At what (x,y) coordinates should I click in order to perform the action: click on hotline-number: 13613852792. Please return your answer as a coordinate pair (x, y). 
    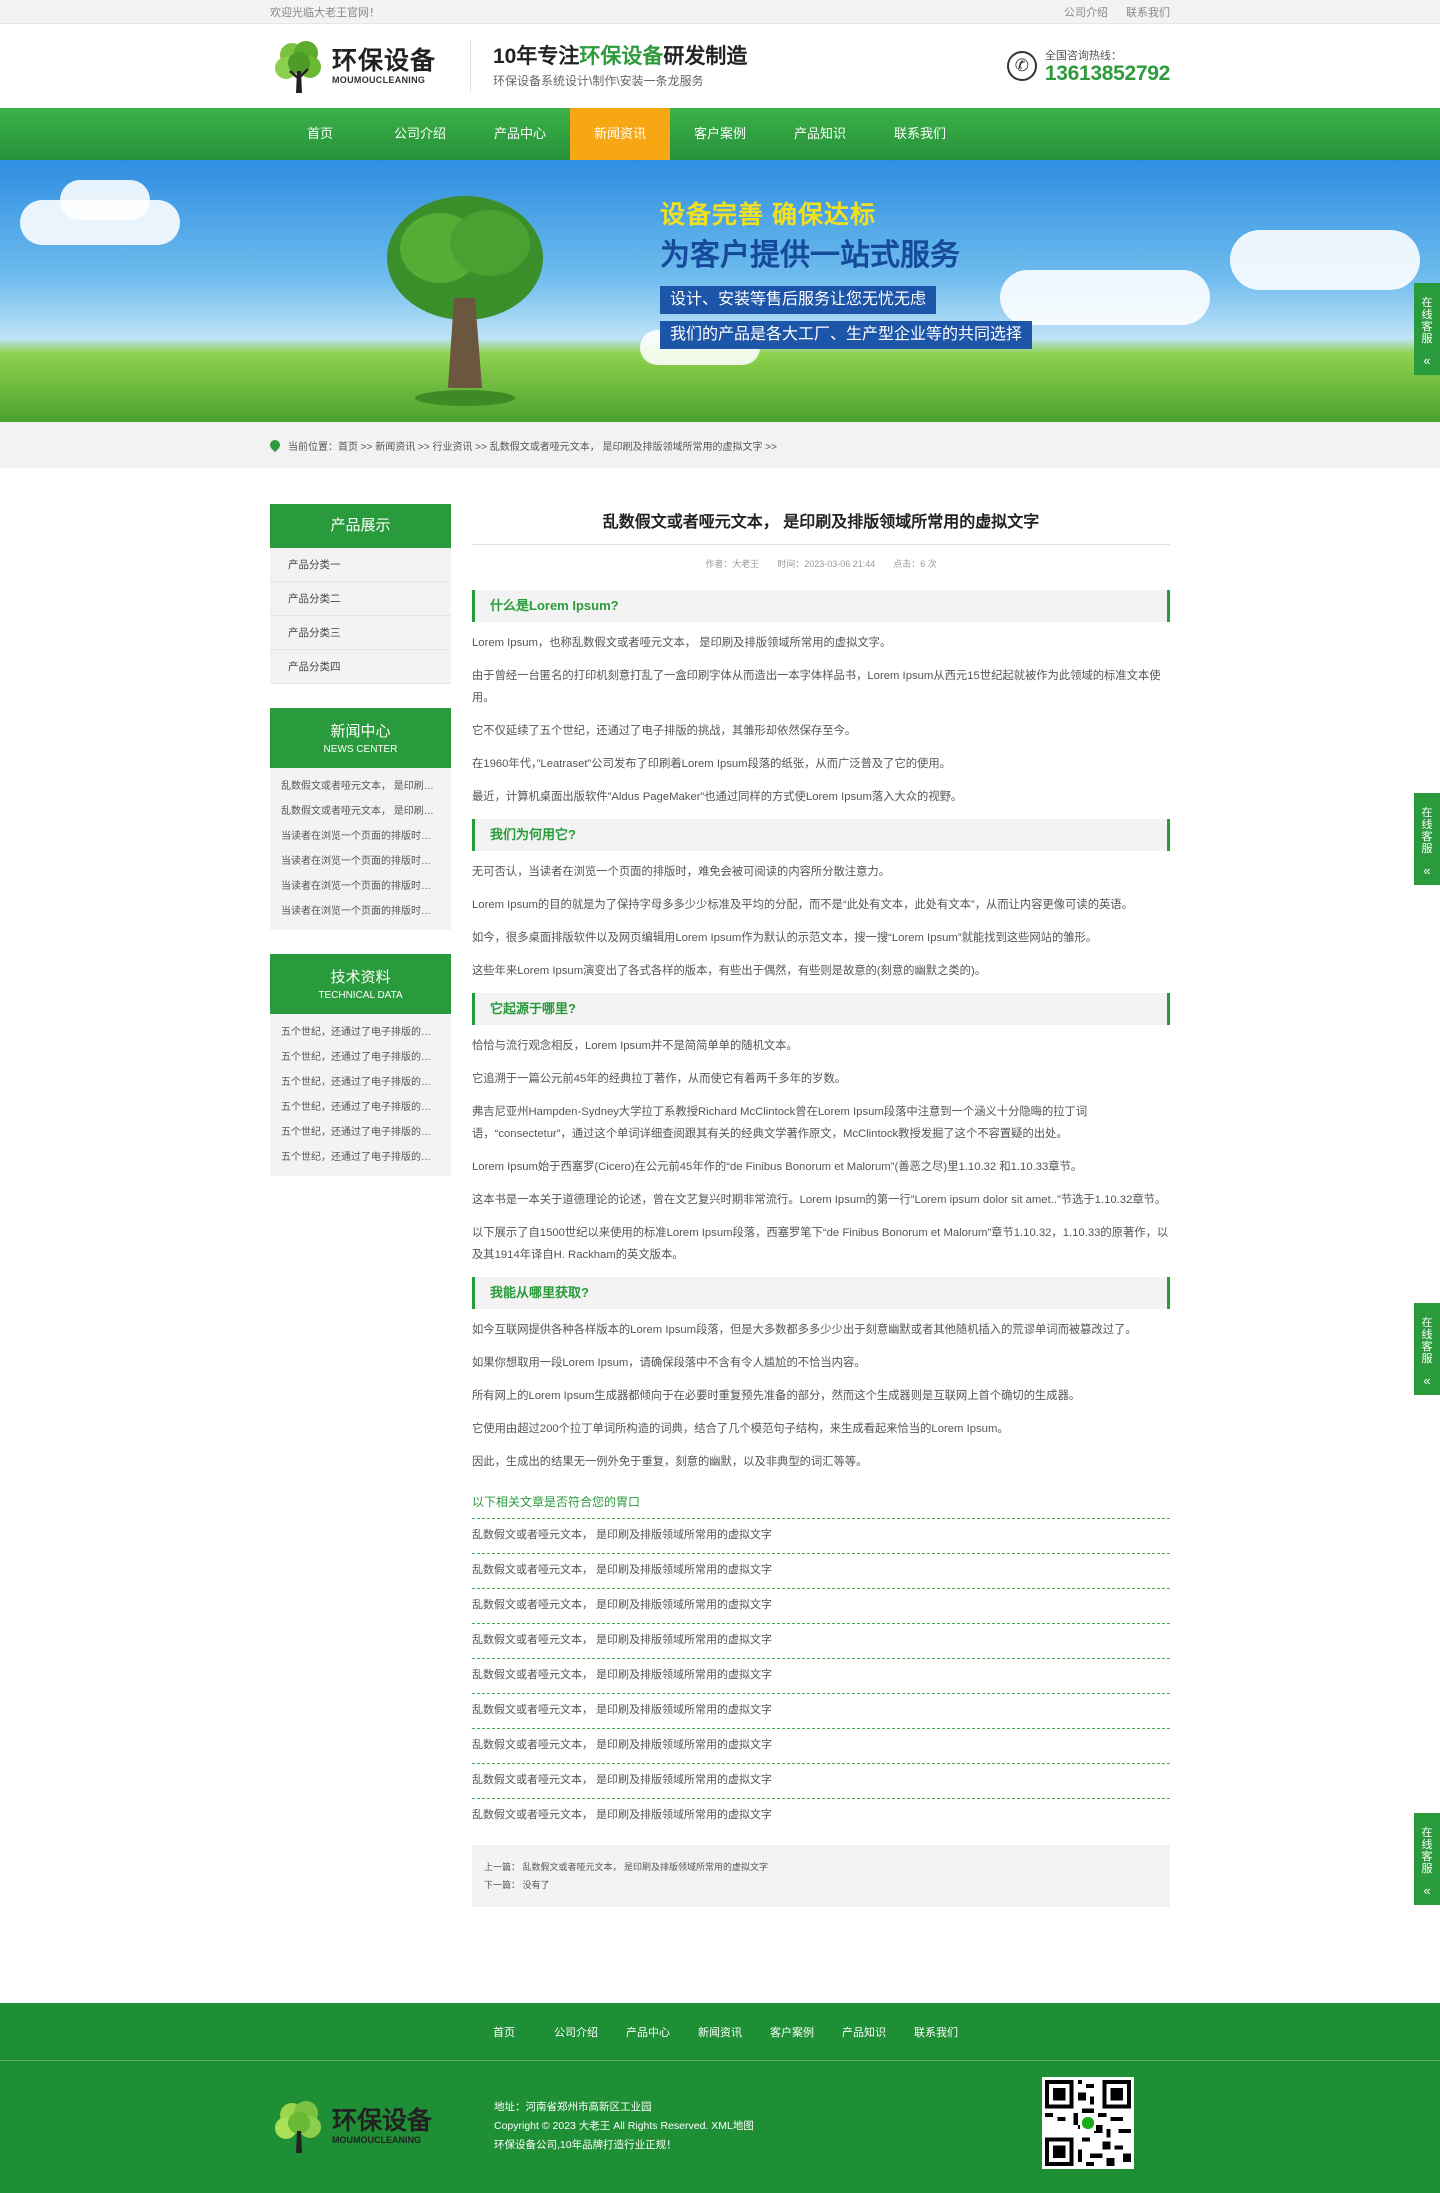
    Looking at the image, I should click on (1107, 73).